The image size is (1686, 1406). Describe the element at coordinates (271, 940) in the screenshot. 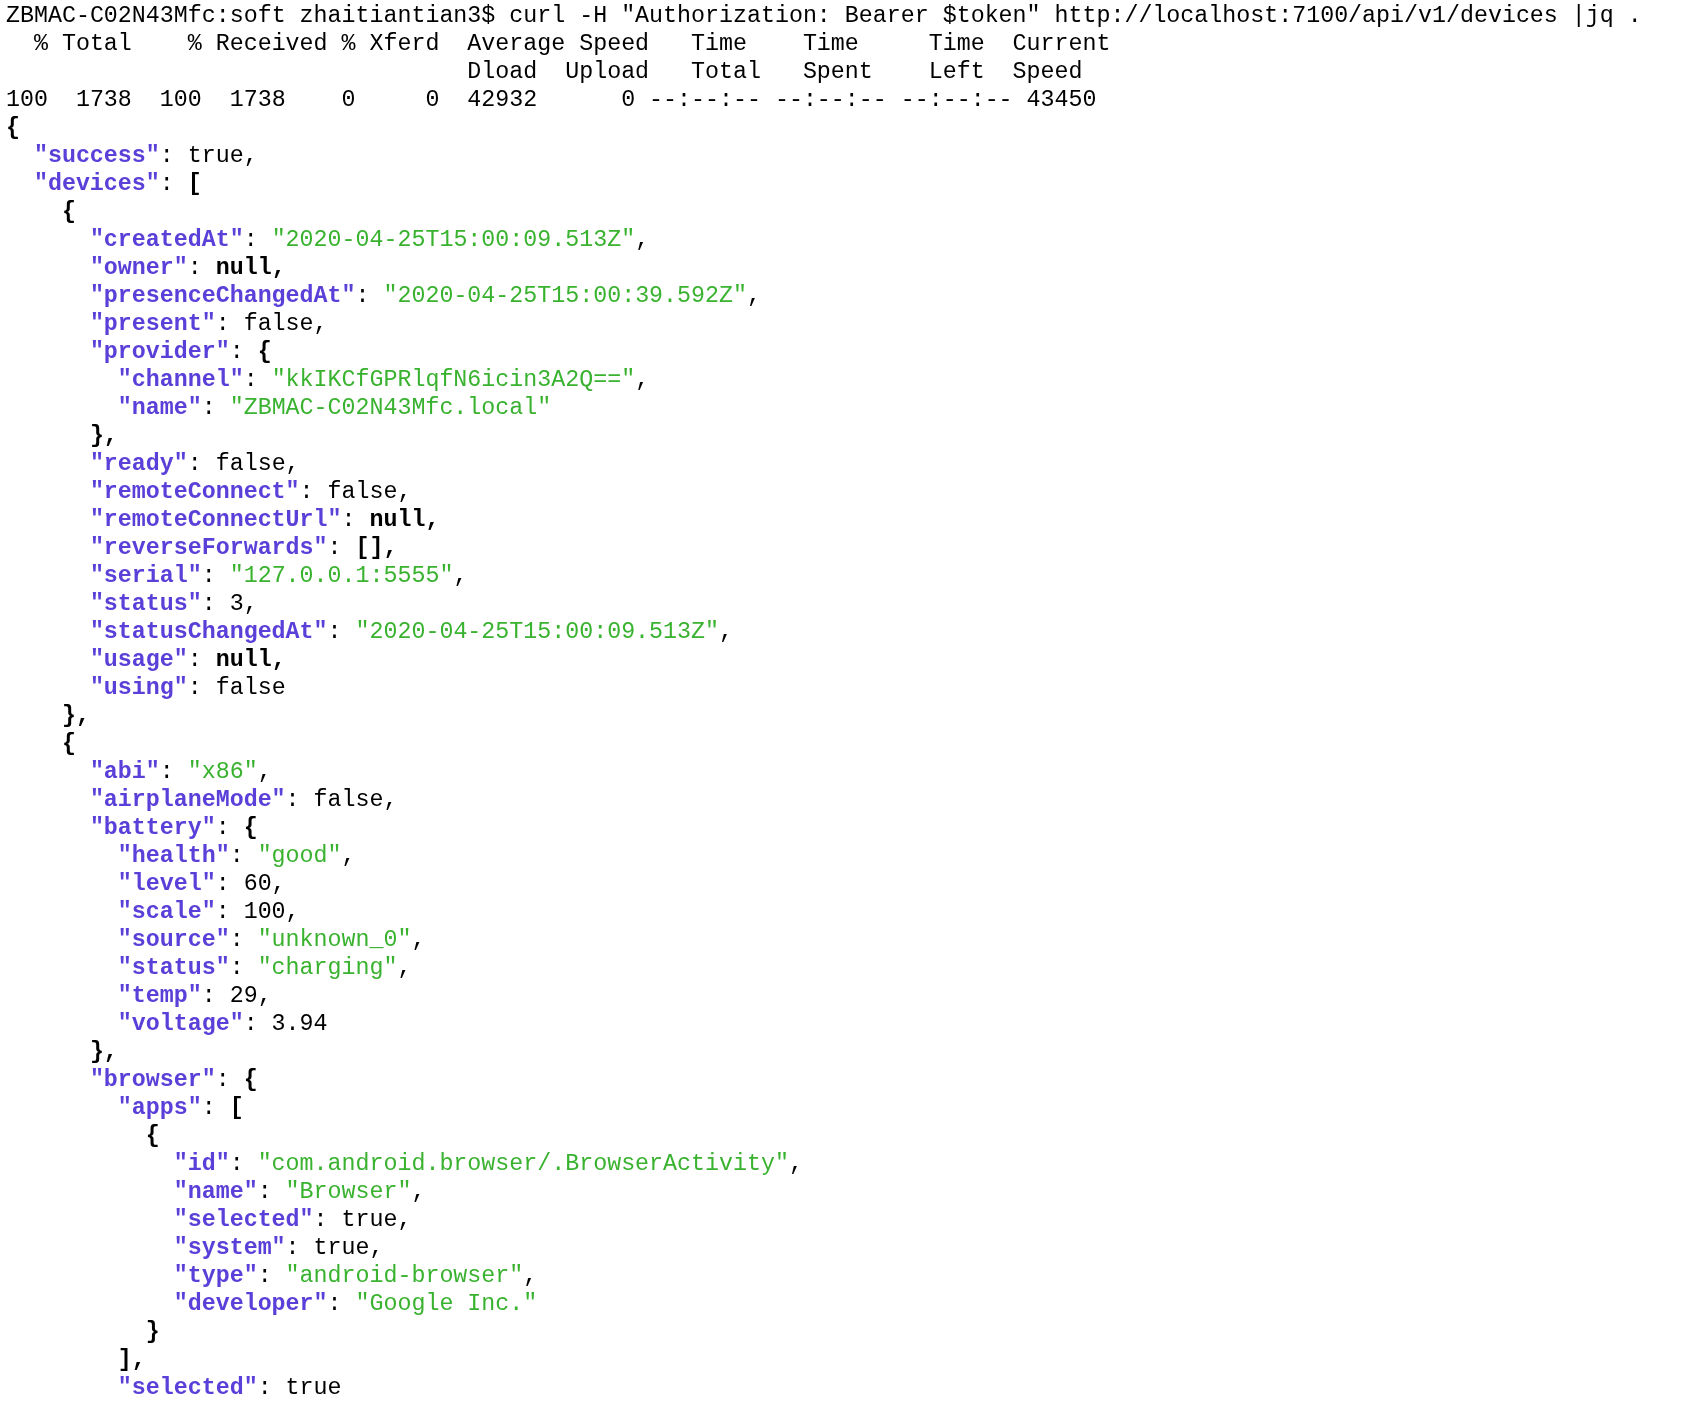

I see `json-line: "source": "unknown_0",` at that location.